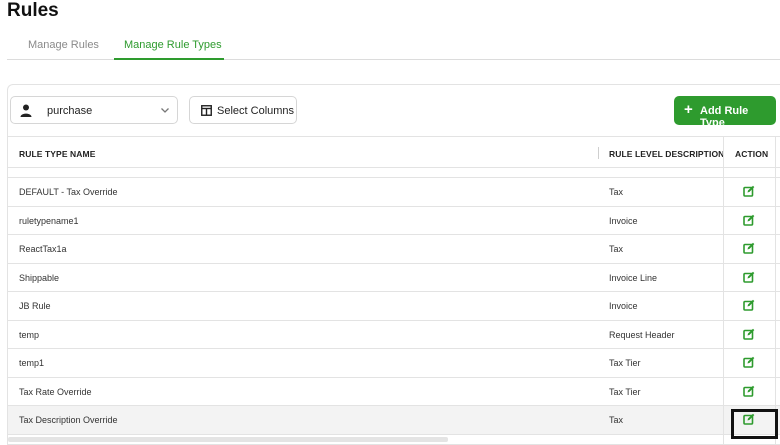  I want to click on select-columns-label: Select Columns, so click(256, 111).